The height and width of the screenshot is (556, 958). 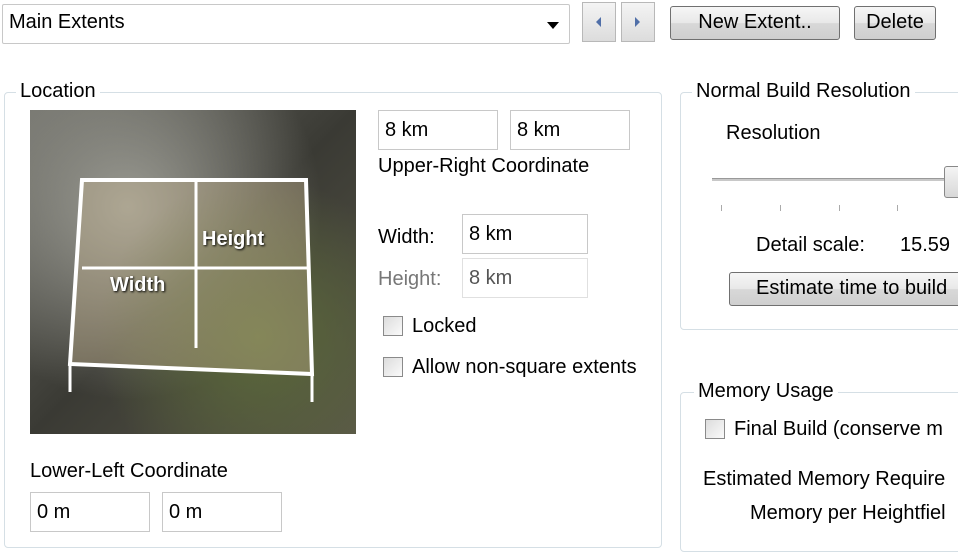 I want to click on allow-non-square-checkbox, so click(x=393, y=367).